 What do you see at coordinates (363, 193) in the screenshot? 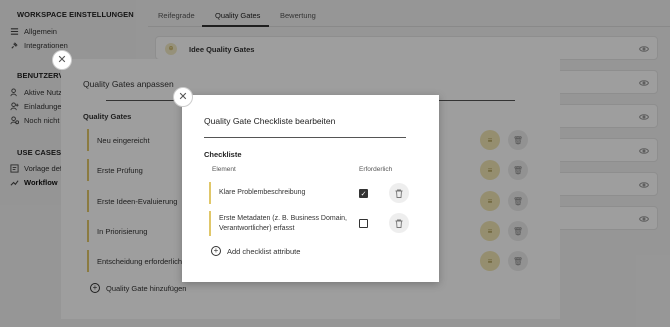
I see `required-checkbox: ✓` at bounding box center [363, 193].